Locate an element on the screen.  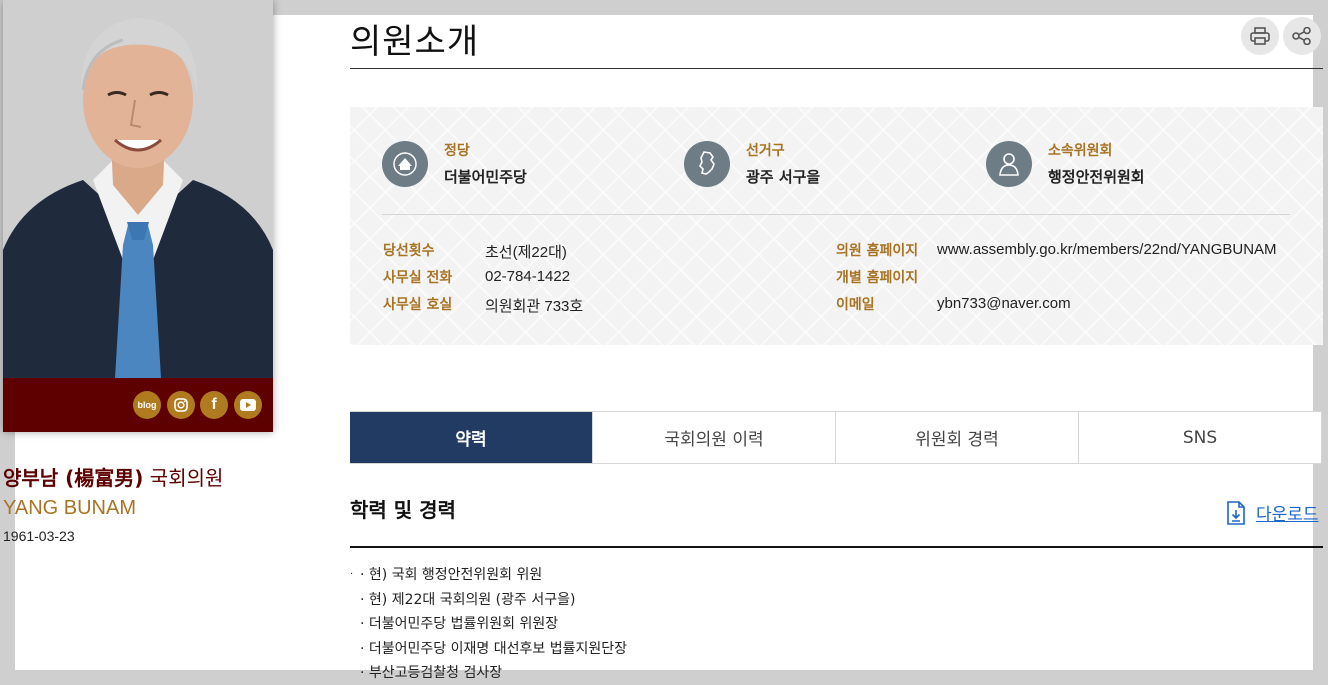
title-divider is located at coordinates (836, 68).